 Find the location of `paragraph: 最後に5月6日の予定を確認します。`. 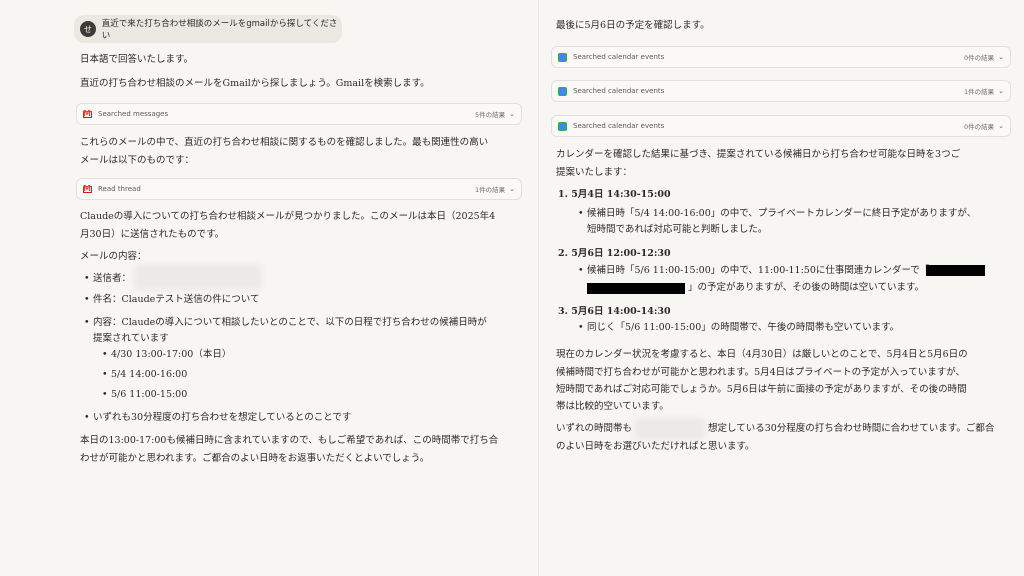

paragraph: 最後に5月6日の予定を確認します。 is located at coordinates (633, 25).